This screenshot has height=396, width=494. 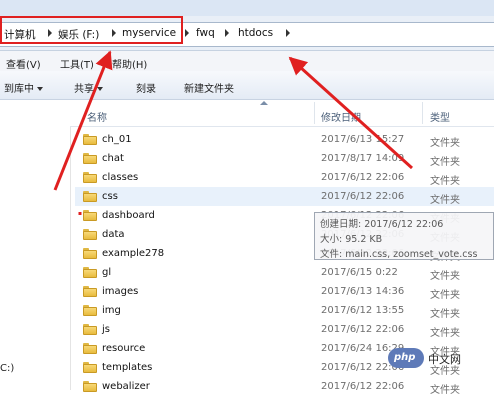 I want to click on file-name: classes, so click(x=120, y=177).